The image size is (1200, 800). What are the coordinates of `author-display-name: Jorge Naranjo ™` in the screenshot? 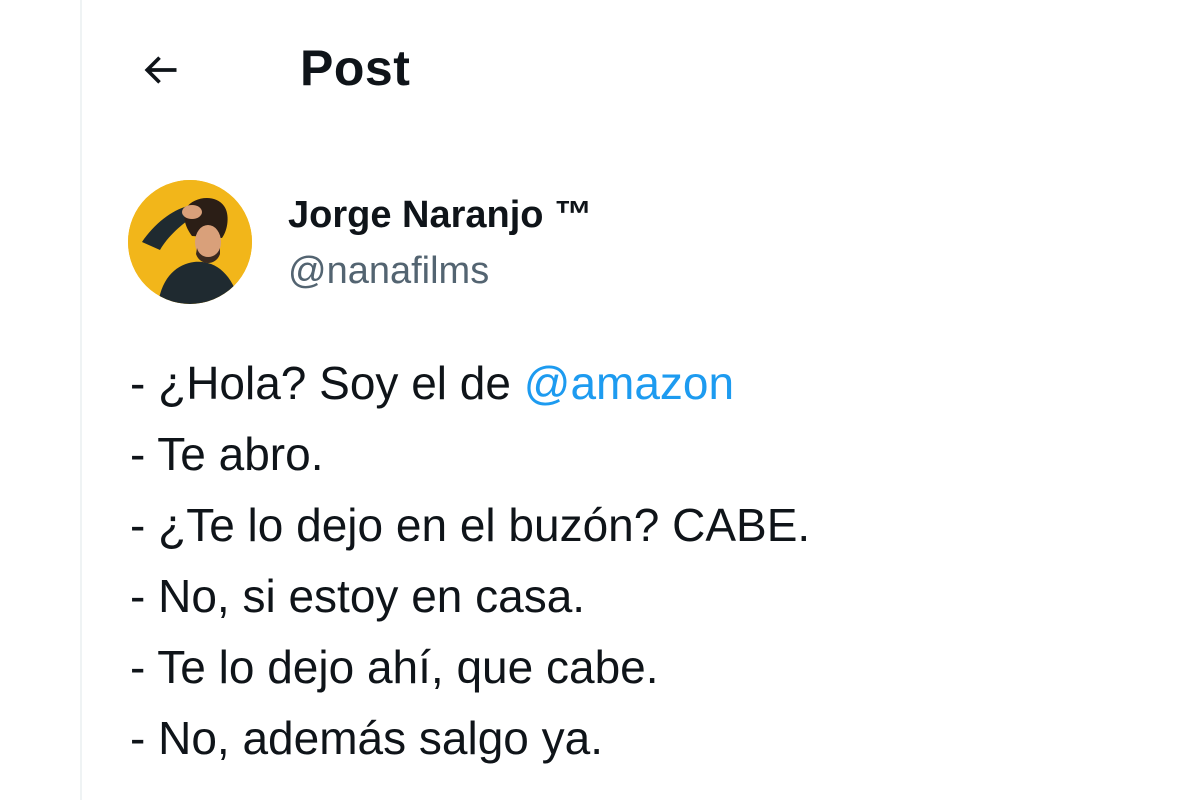 It's located at (440, 215).